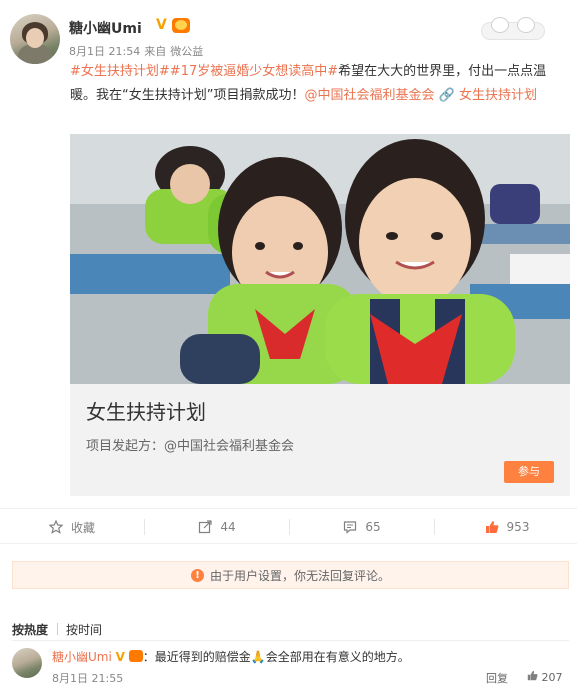 Image resolution: width=577 pixels, height=686 pixels. Describe the element at coordinates (27, 663) in the screenshot. I see `comment-avatar` at that location.